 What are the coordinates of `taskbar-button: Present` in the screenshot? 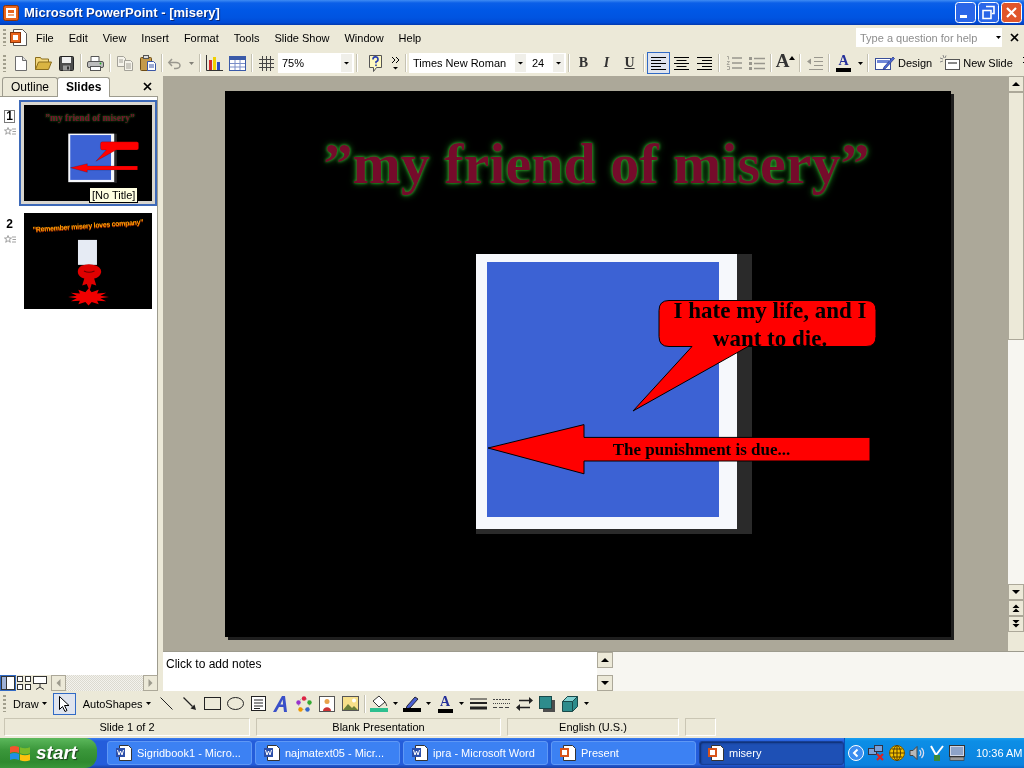 It's located at (623, 753).